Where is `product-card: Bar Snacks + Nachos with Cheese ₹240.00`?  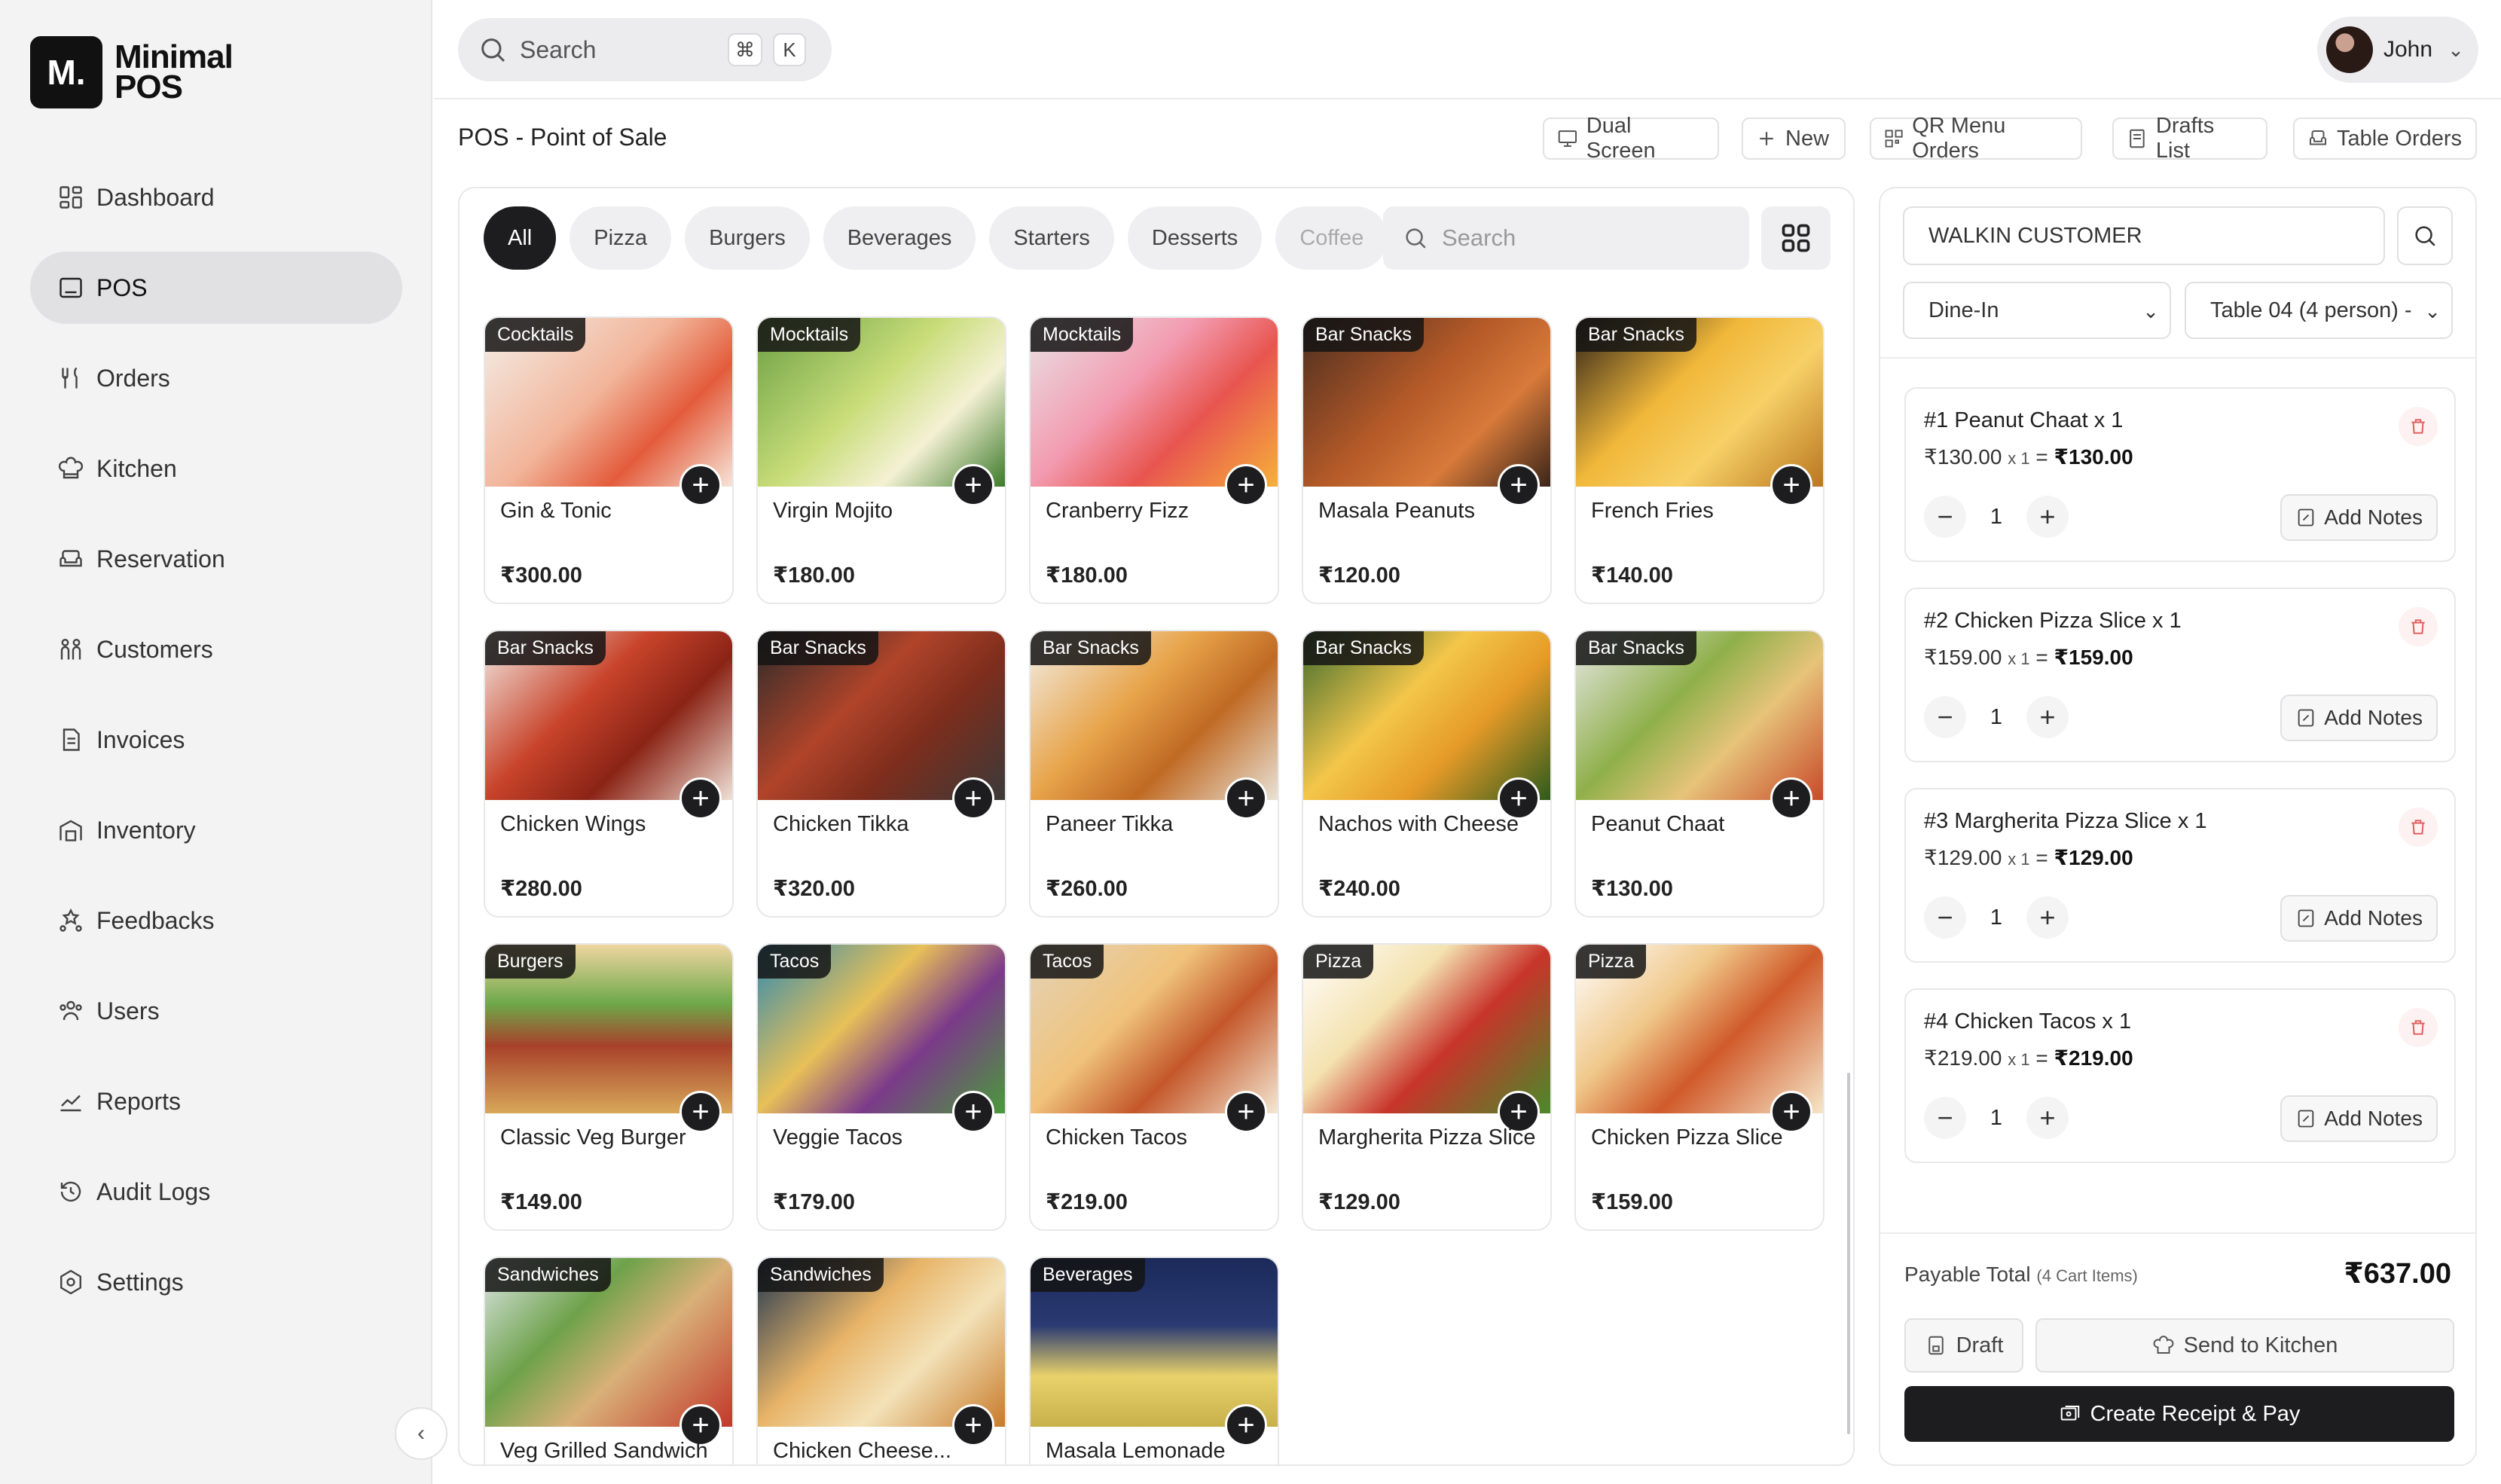
product-card: Bar Snacks + Nachos with Cheese ₹240.00 is located at coordinates (1427, 774).